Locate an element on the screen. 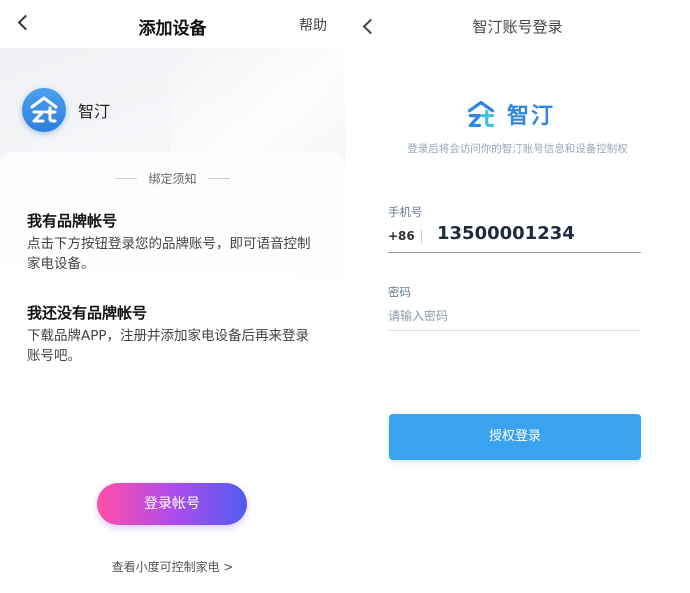 The height and width of the screenshot is (593, 690). field-separator is located at coordinates (421, 236).